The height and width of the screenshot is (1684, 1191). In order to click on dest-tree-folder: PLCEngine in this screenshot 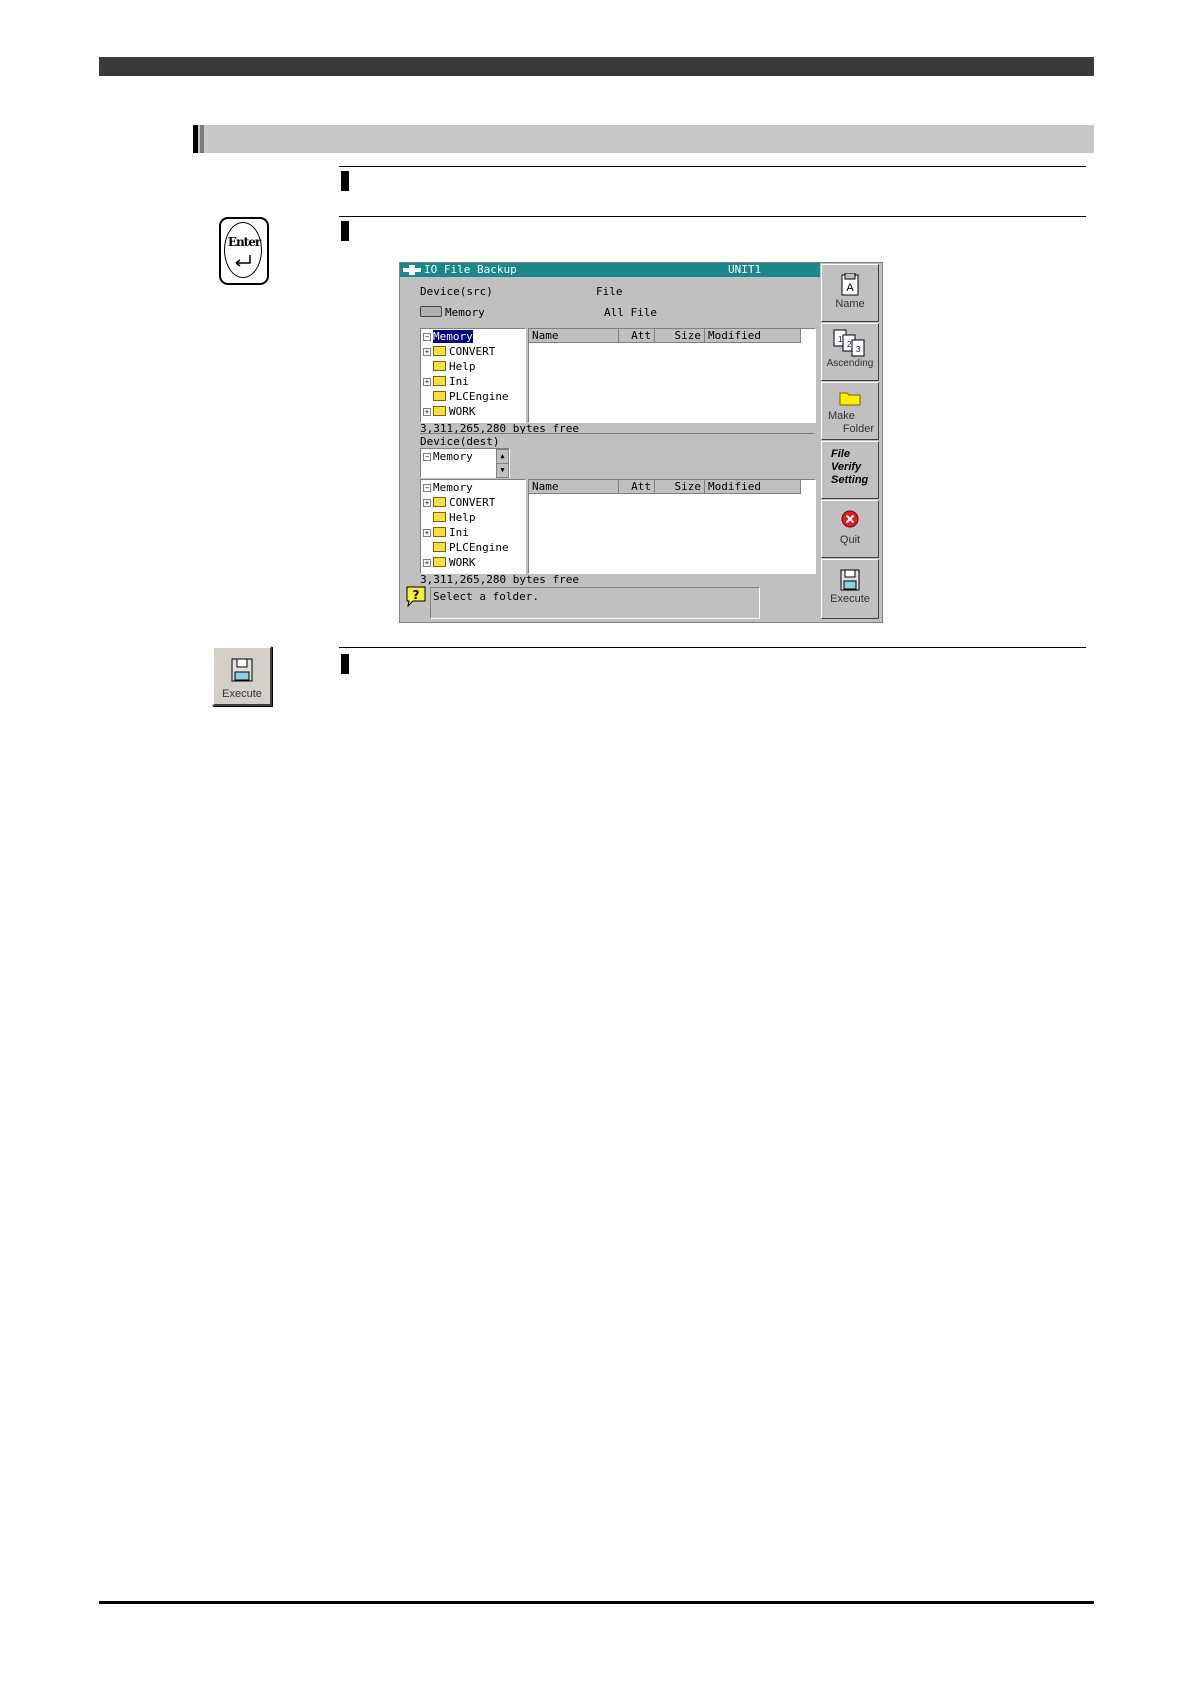, I will do `click(471, 547)`.